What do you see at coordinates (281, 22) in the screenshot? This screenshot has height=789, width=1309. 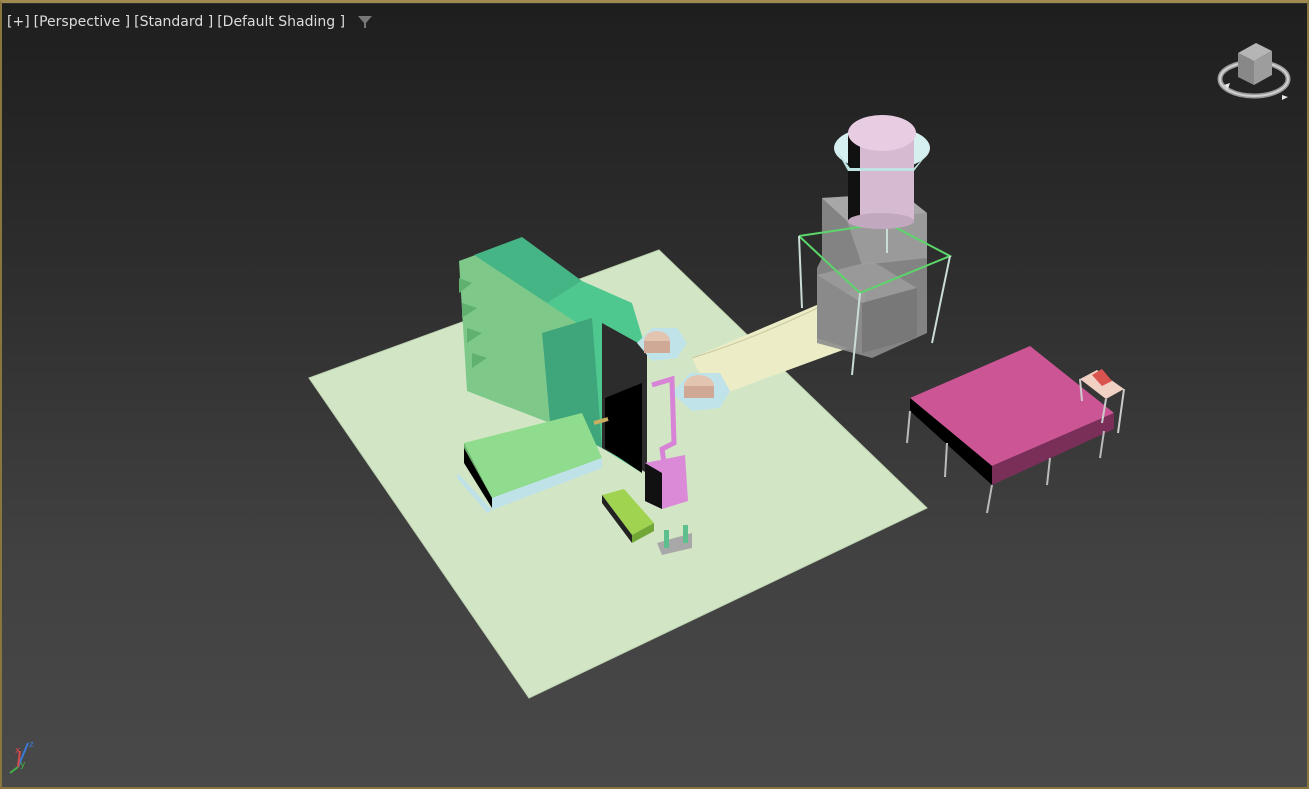 I see `viewport-shading-menu: [Default Shading ]` at bounding box center [281, 22].